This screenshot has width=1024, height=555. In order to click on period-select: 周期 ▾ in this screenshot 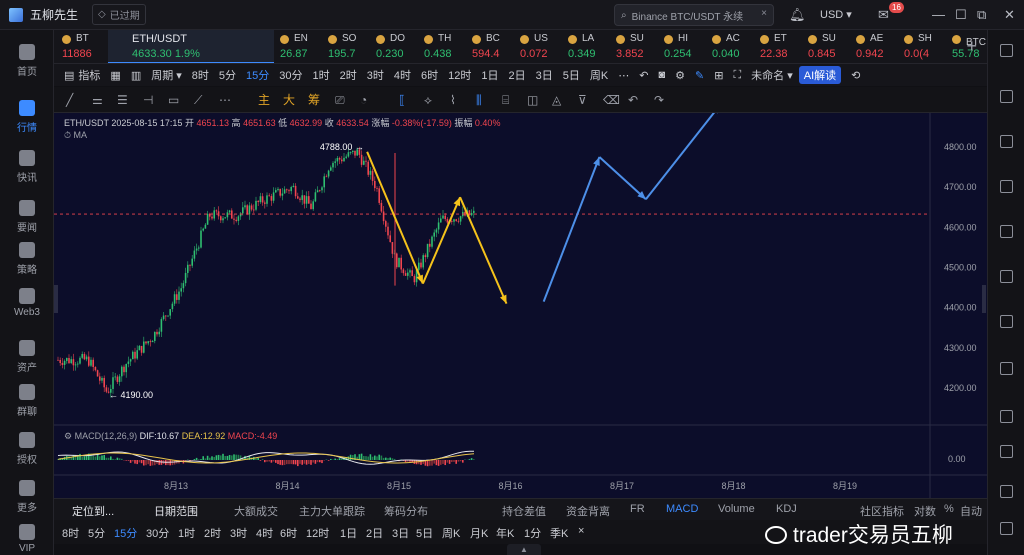, I will do `click(166, 75)`.